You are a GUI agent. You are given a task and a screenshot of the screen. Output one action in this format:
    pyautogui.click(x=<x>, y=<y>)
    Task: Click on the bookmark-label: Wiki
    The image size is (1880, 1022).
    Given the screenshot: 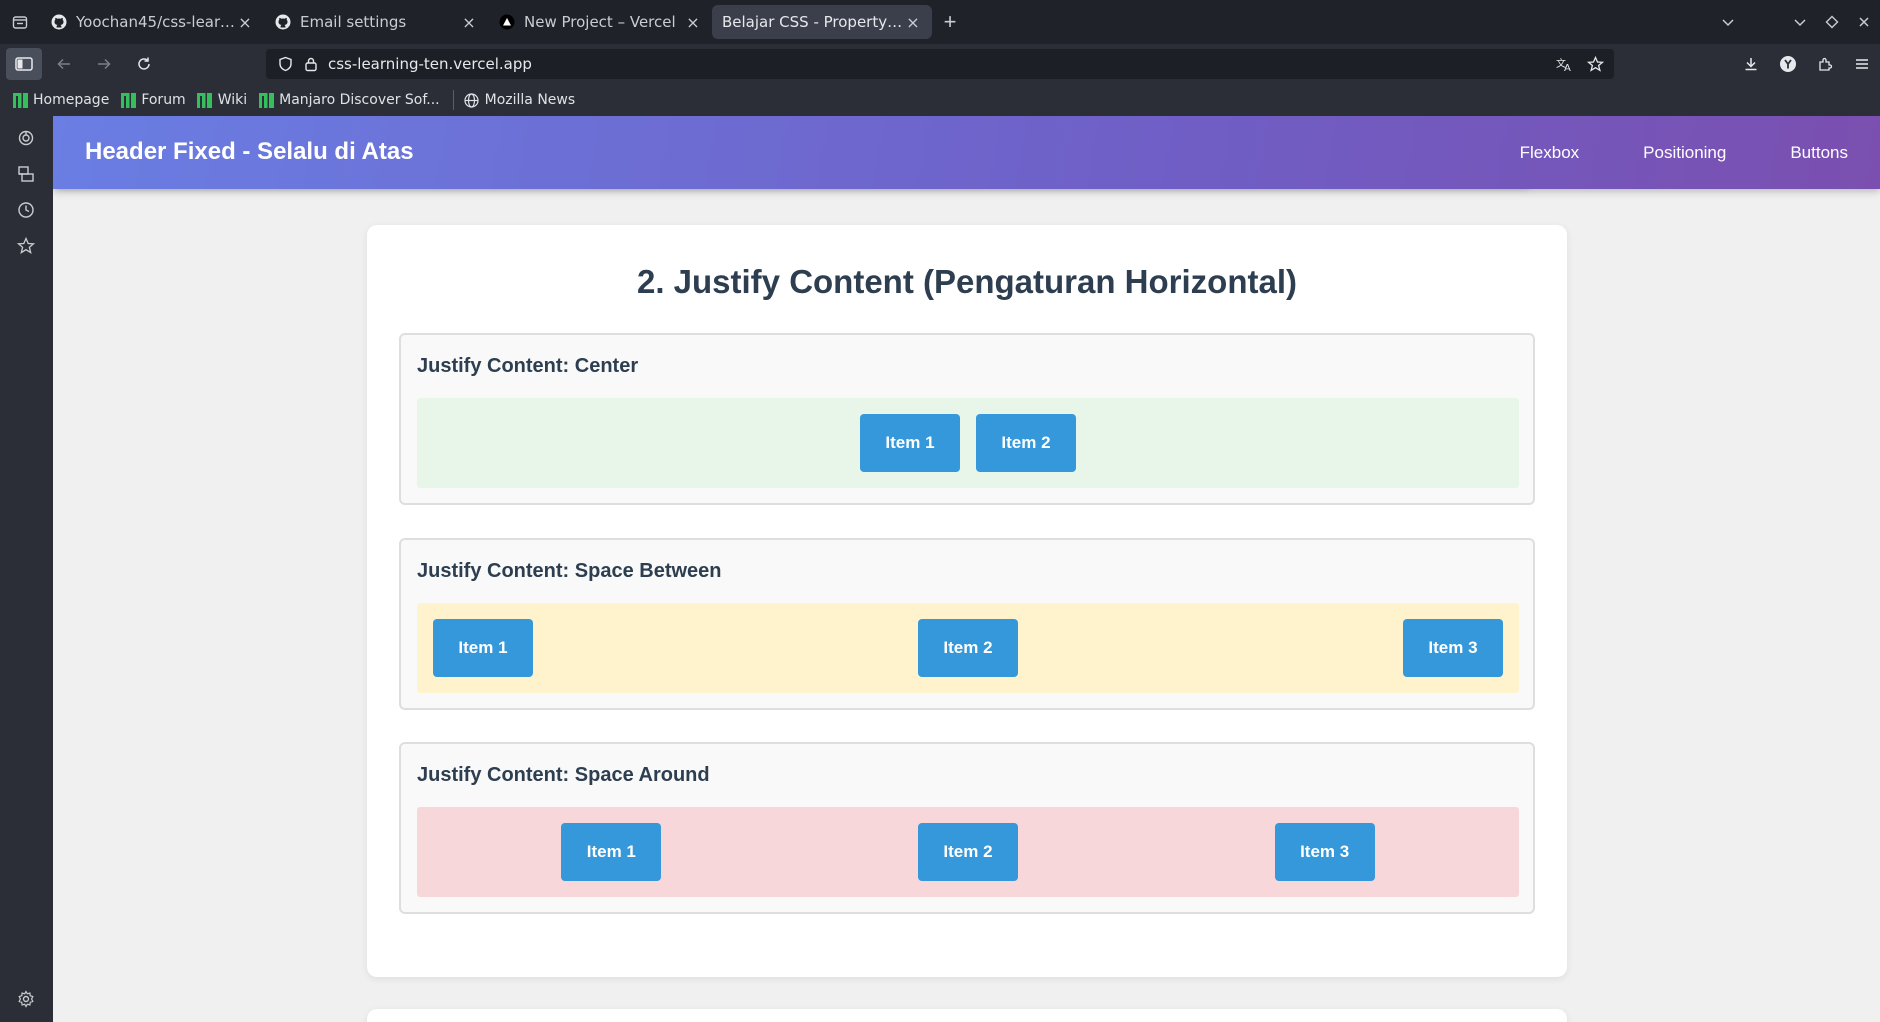 What is the action you would take?
    pyautogui.click(x=232, y=100)
    